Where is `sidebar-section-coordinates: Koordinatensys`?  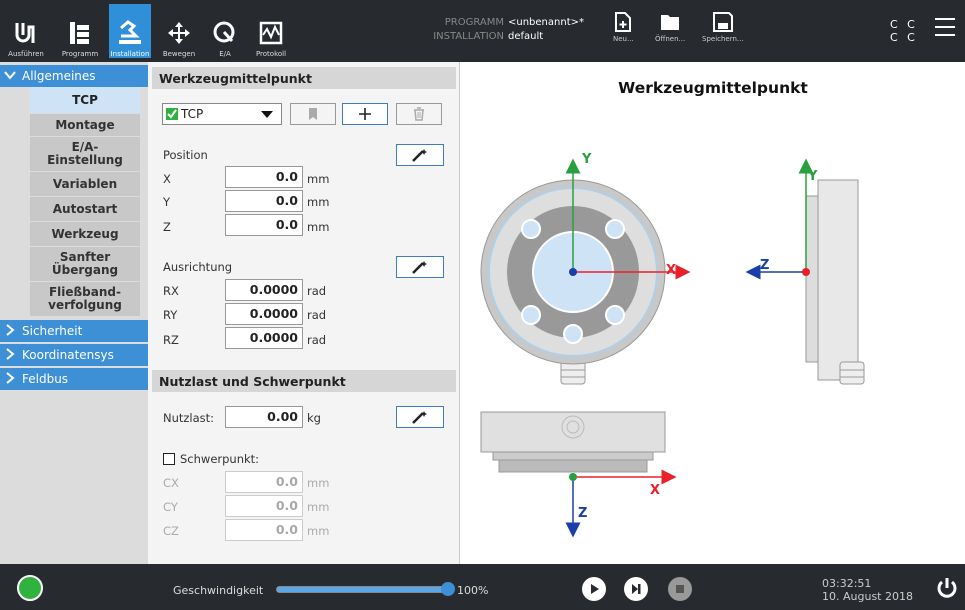 sidebar-section-coordinates: Koordinatensys is located at coordinates (74, 355).